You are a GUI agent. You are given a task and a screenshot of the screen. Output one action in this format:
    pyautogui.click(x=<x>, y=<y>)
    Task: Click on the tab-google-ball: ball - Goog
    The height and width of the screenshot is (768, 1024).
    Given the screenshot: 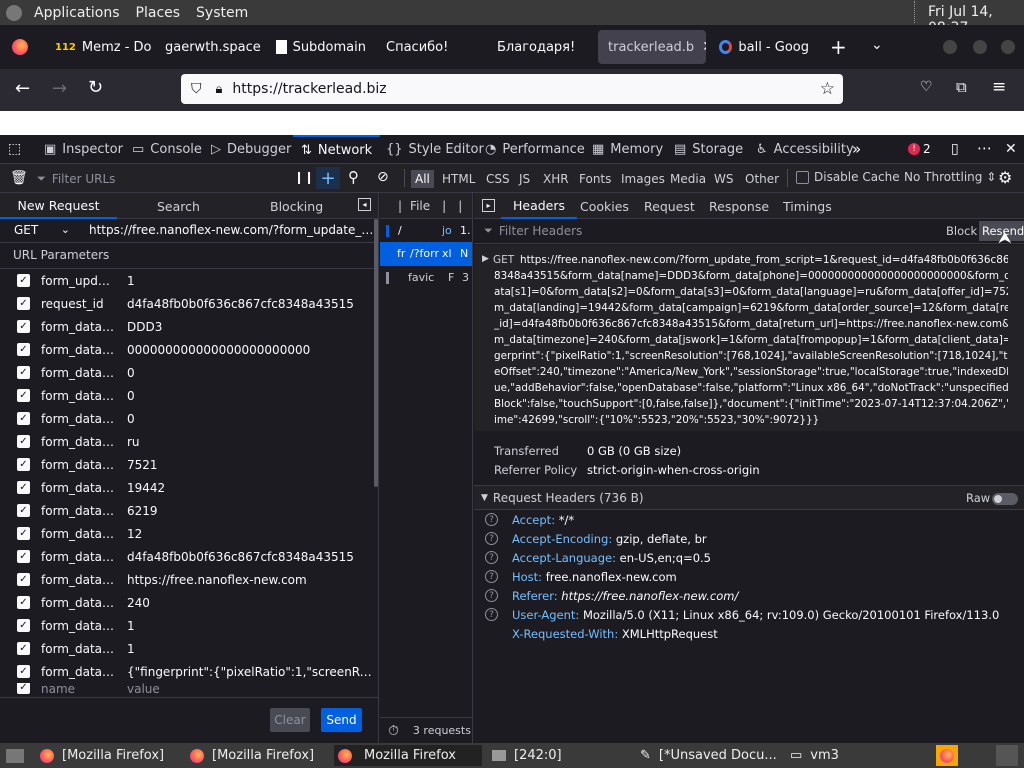 What is the action you would take?
    pyautogui.click(x=764, y=47)
    